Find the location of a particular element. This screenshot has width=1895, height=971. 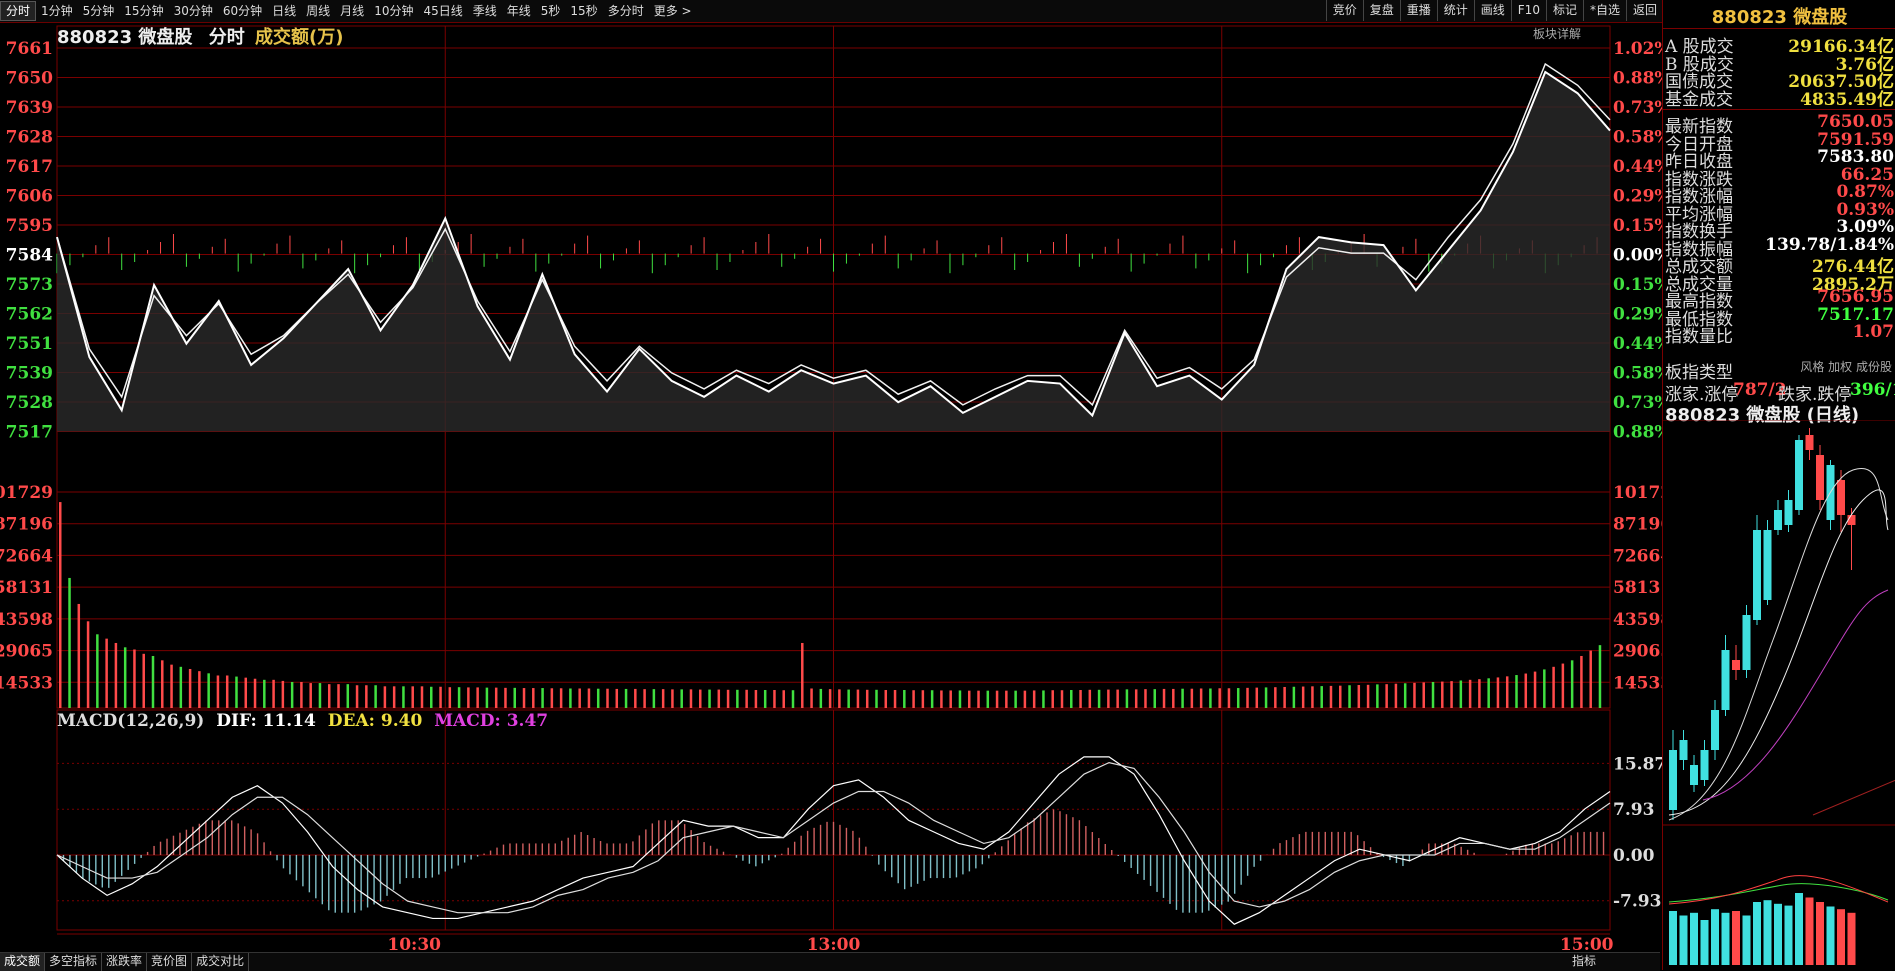

price-tick-left: 7595 is located at coordinates (29, 226).